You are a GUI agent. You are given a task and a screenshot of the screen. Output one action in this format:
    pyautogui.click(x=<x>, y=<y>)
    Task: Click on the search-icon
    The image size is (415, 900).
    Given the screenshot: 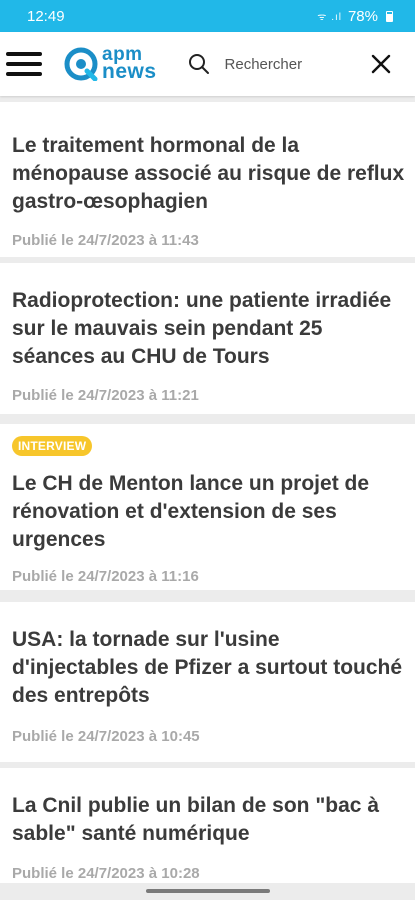 What is the action you would take?
    pyautogui.click(x=198, y=64)
    